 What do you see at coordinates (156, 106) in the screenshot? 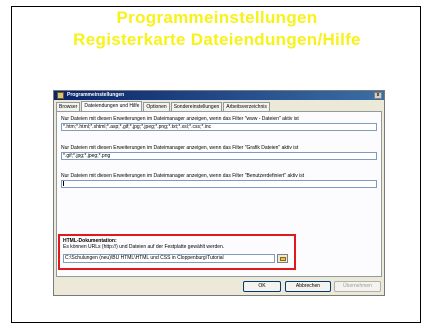
I see `tab-optionen: Optionen` at bounding box center [156, 106].